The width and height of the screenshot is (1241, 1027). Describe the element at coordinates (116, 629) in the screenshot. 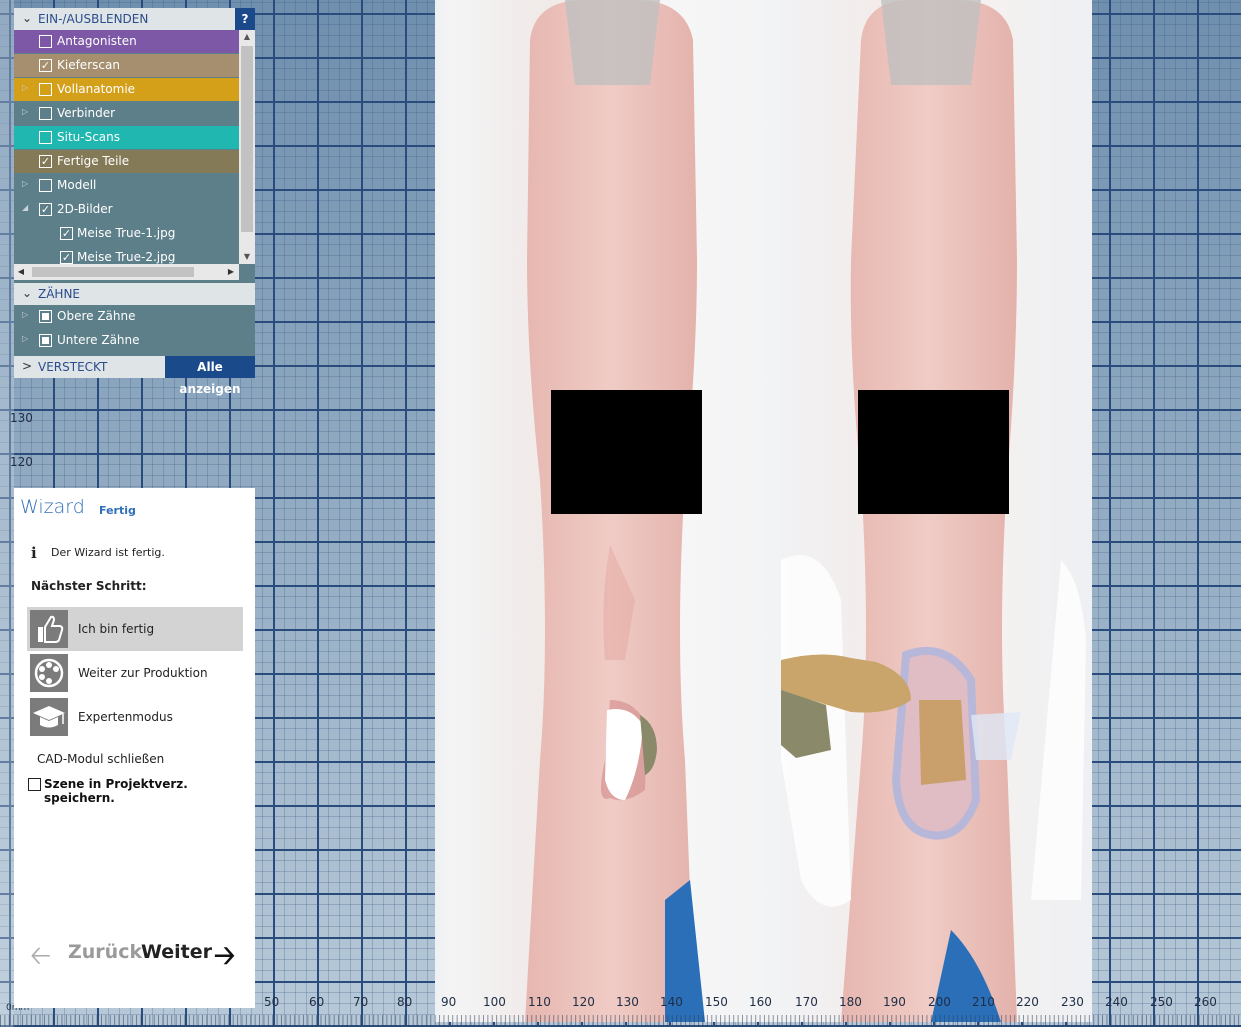

I see `option-label: Ich bin fertig` at that location.